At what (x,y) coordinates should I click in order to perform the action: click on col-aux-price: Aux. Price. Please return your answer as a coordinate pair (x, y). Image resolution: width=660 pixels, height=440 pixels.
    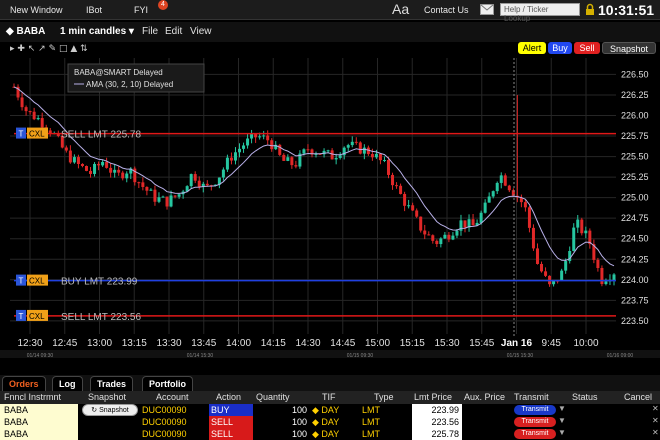
    Looking at the image, I should click on (484, 397).